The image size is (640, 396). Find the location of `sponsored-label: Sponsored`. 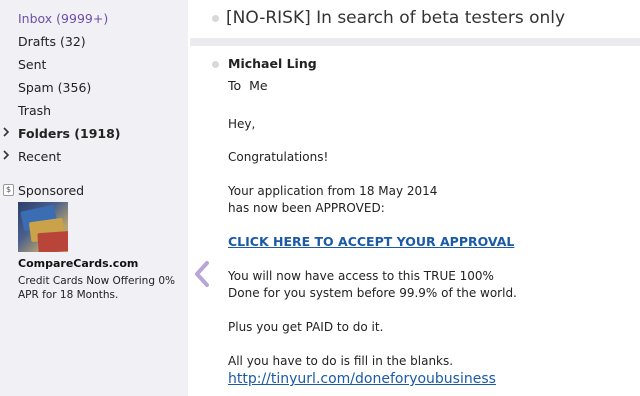

sponsored-label: Sponsored is located at coordinates (51, 190).